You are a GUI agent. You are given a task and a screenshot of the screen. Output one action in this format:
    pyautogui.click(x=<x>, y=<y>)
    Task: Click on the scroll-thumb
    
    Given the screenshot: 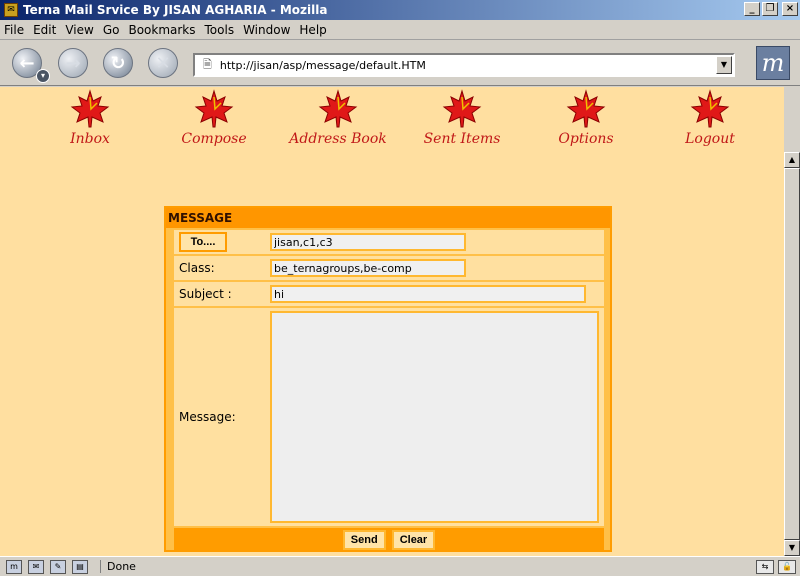 What is the action you would take?
    pyautogui.click(x=792, y=354)
    